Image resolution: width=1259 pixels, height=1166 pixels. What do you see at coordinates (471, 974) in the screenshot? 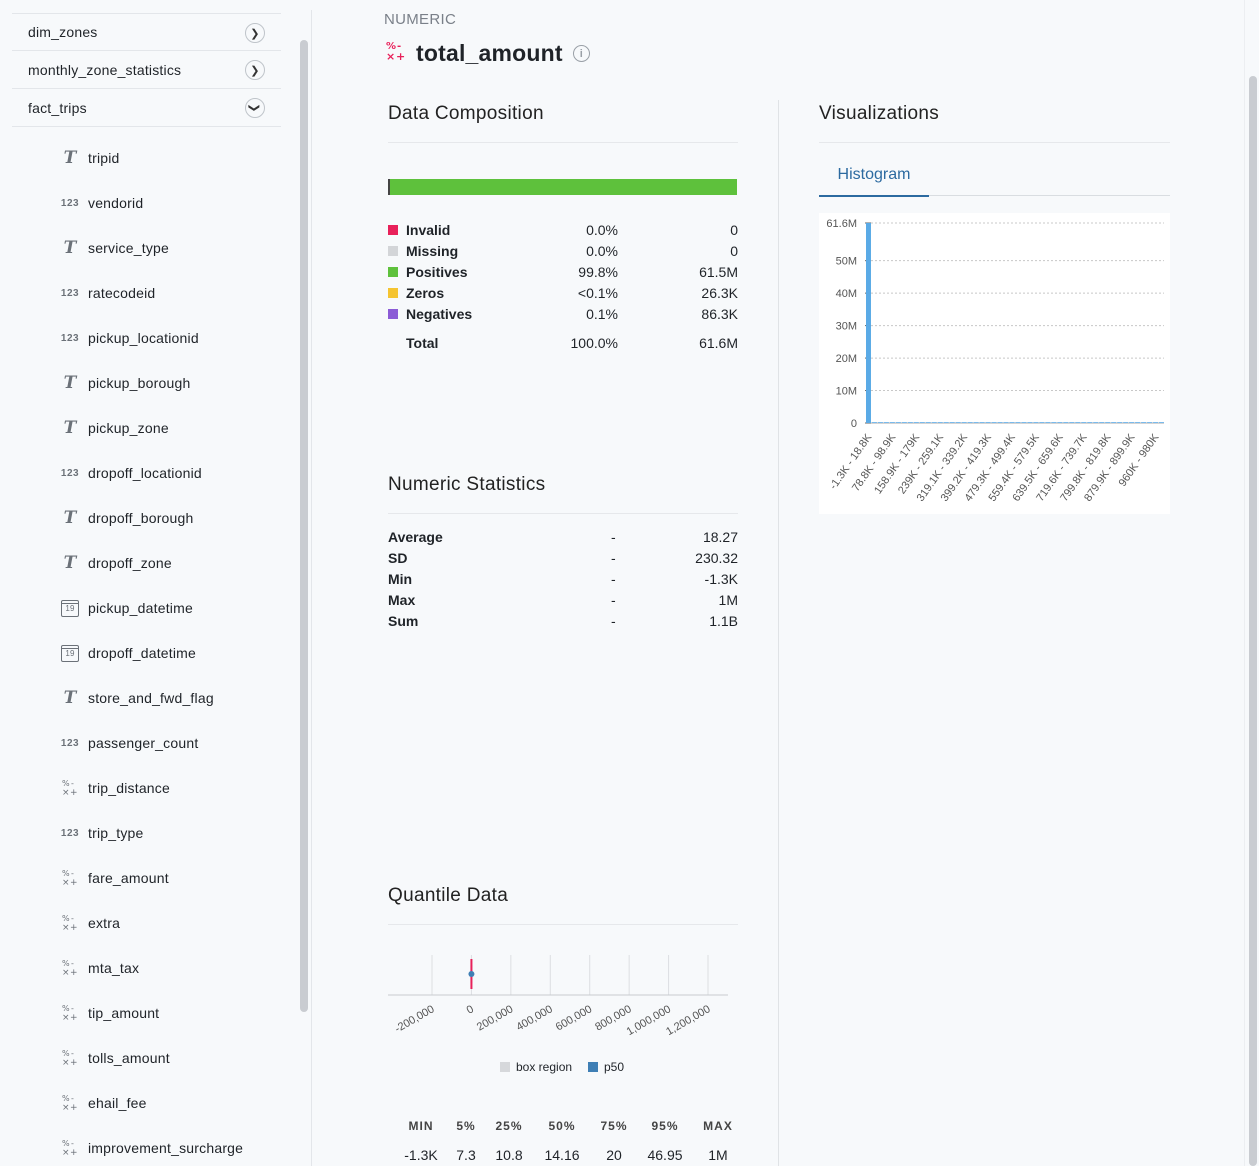
I see `p50-marker` at bounding box center [471, 974].